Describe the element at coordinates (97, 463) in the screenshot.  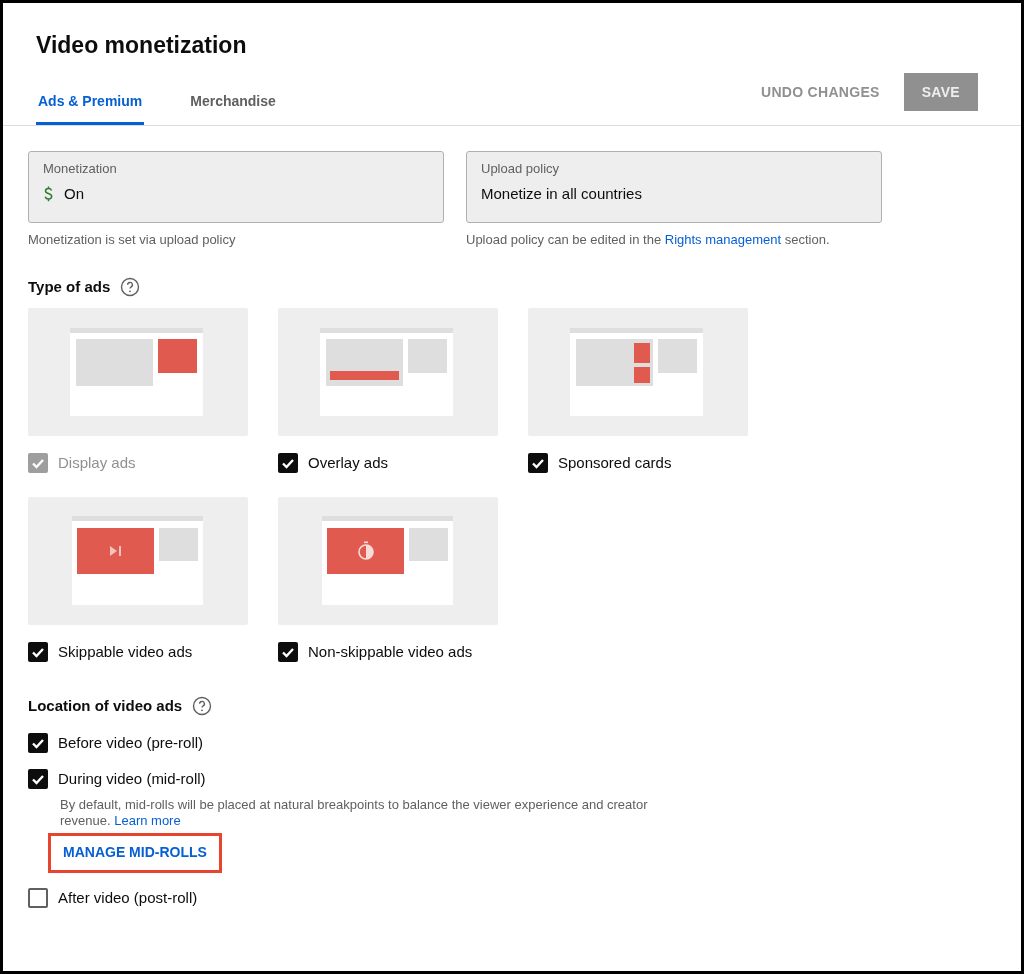
I see `checkbox-label: Display ads` at that location.